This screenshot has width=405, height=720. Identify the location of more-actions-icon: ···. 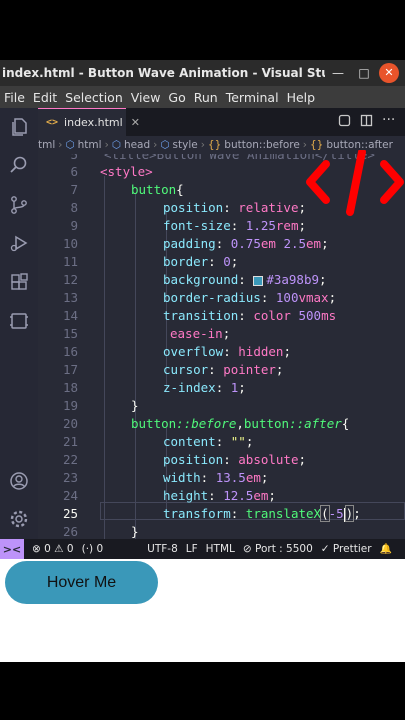
(388, 120).